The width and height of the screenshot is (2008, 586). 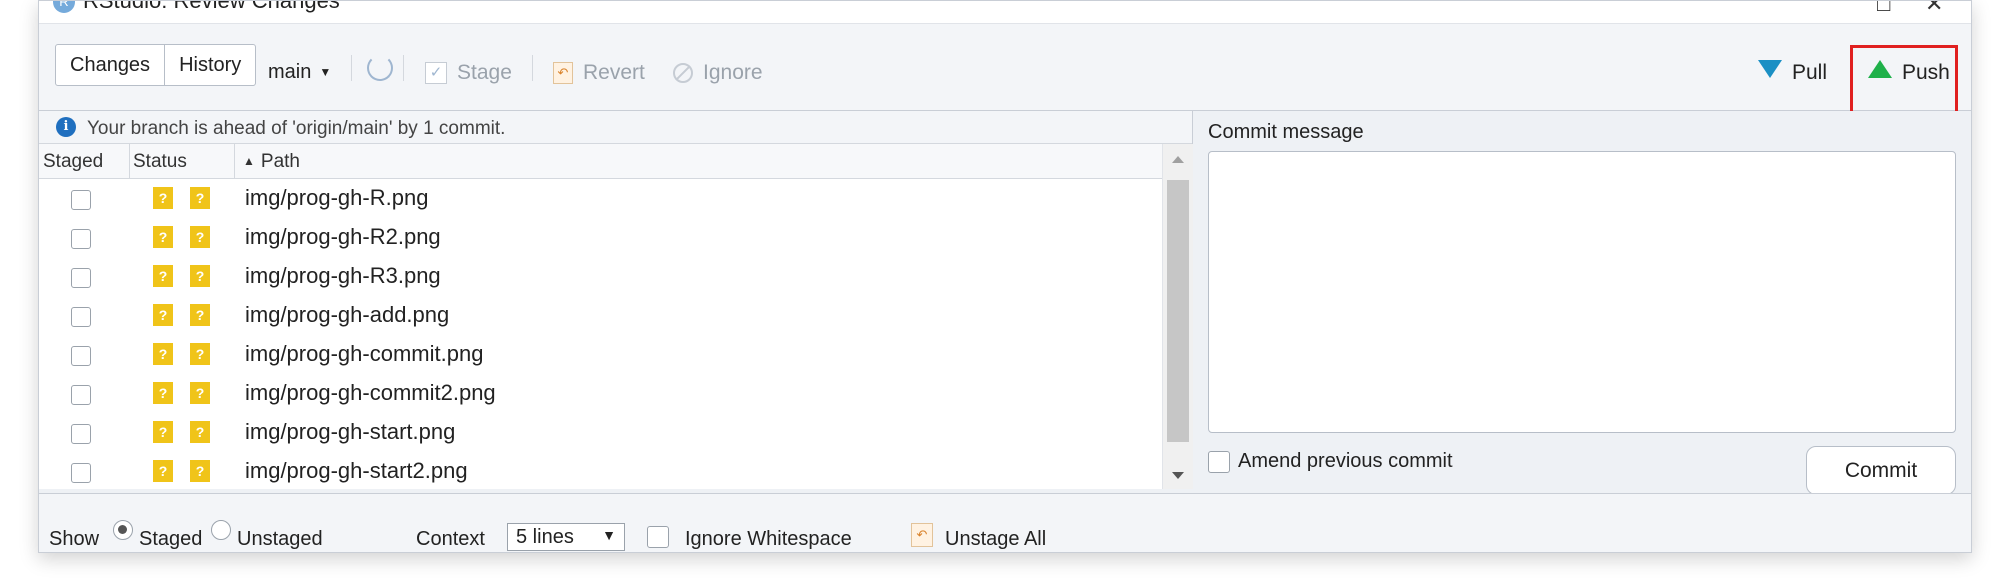 What do you see at coordinates (74, 539) in the screenshot?
I see `show-label: Show` at bounding box center [74, 539].